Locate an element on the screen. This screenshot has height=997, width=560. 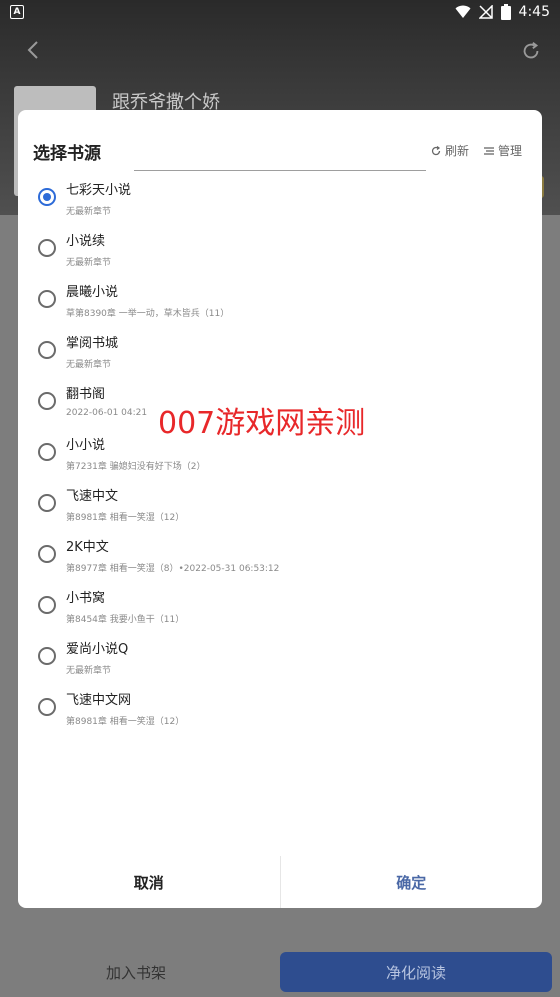
title-divider is located at coordinates (280, 170).